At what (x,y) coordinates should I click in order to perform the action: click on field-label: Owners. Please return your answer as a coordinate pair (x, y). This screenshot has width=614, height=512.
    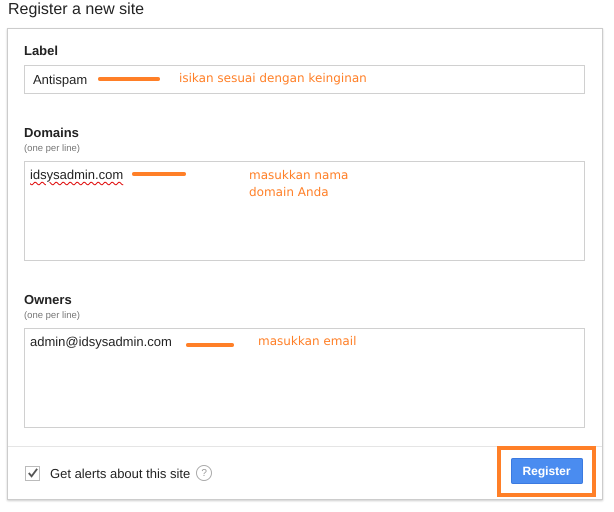
    Looking at the image, I should click on (48, 300).